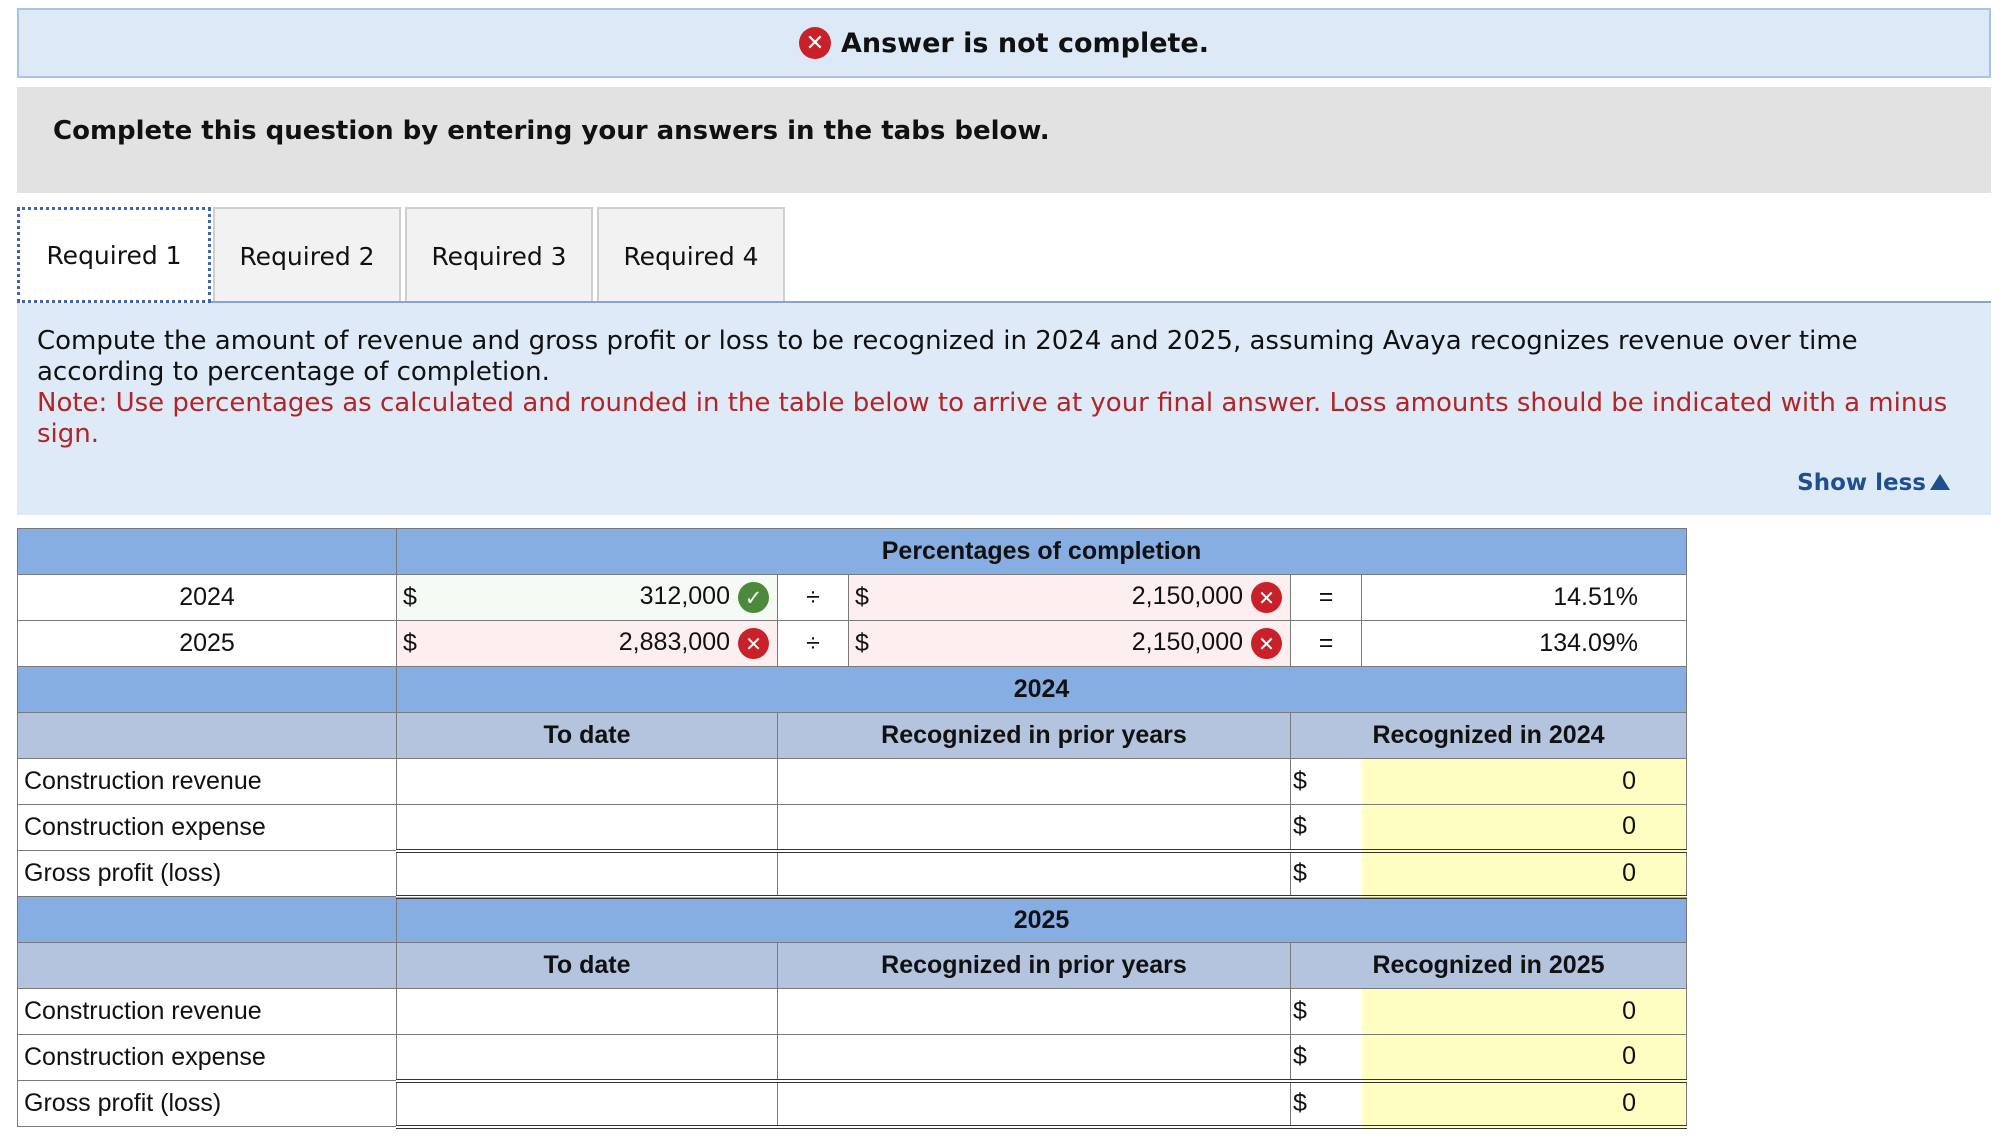  I want to click on pct-row-year: 2024, so click(207, 597).